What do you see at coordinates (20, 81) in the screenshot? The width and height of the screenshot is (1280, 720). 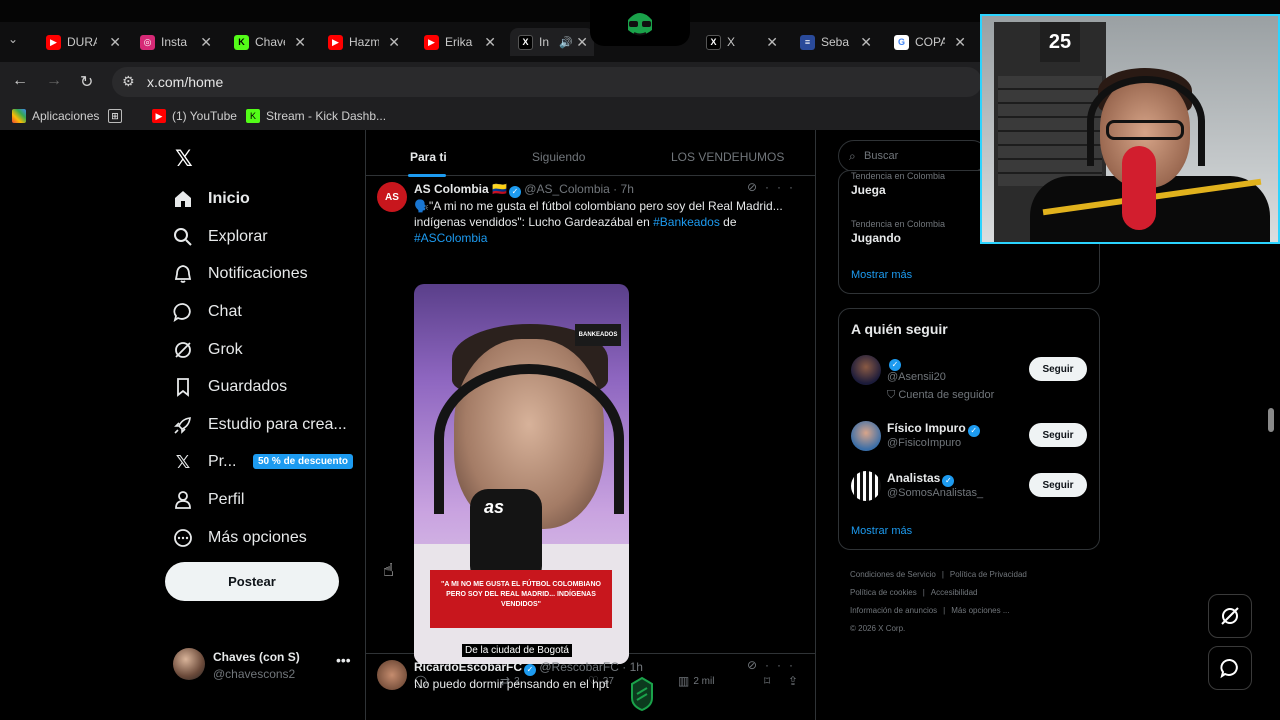 I see `back-arrow-icon: ←` at bounding box center [20, 81].